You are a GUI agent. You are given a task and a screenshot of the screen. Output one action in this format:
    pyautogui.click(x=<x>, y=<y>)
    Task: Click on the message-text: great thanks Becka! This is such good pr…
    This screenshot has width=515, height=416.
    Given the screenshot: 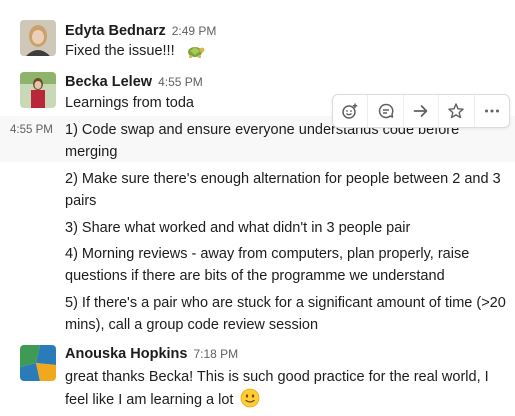 What is the action you would take?
    pyautogui.click(x=287, y=390)
    